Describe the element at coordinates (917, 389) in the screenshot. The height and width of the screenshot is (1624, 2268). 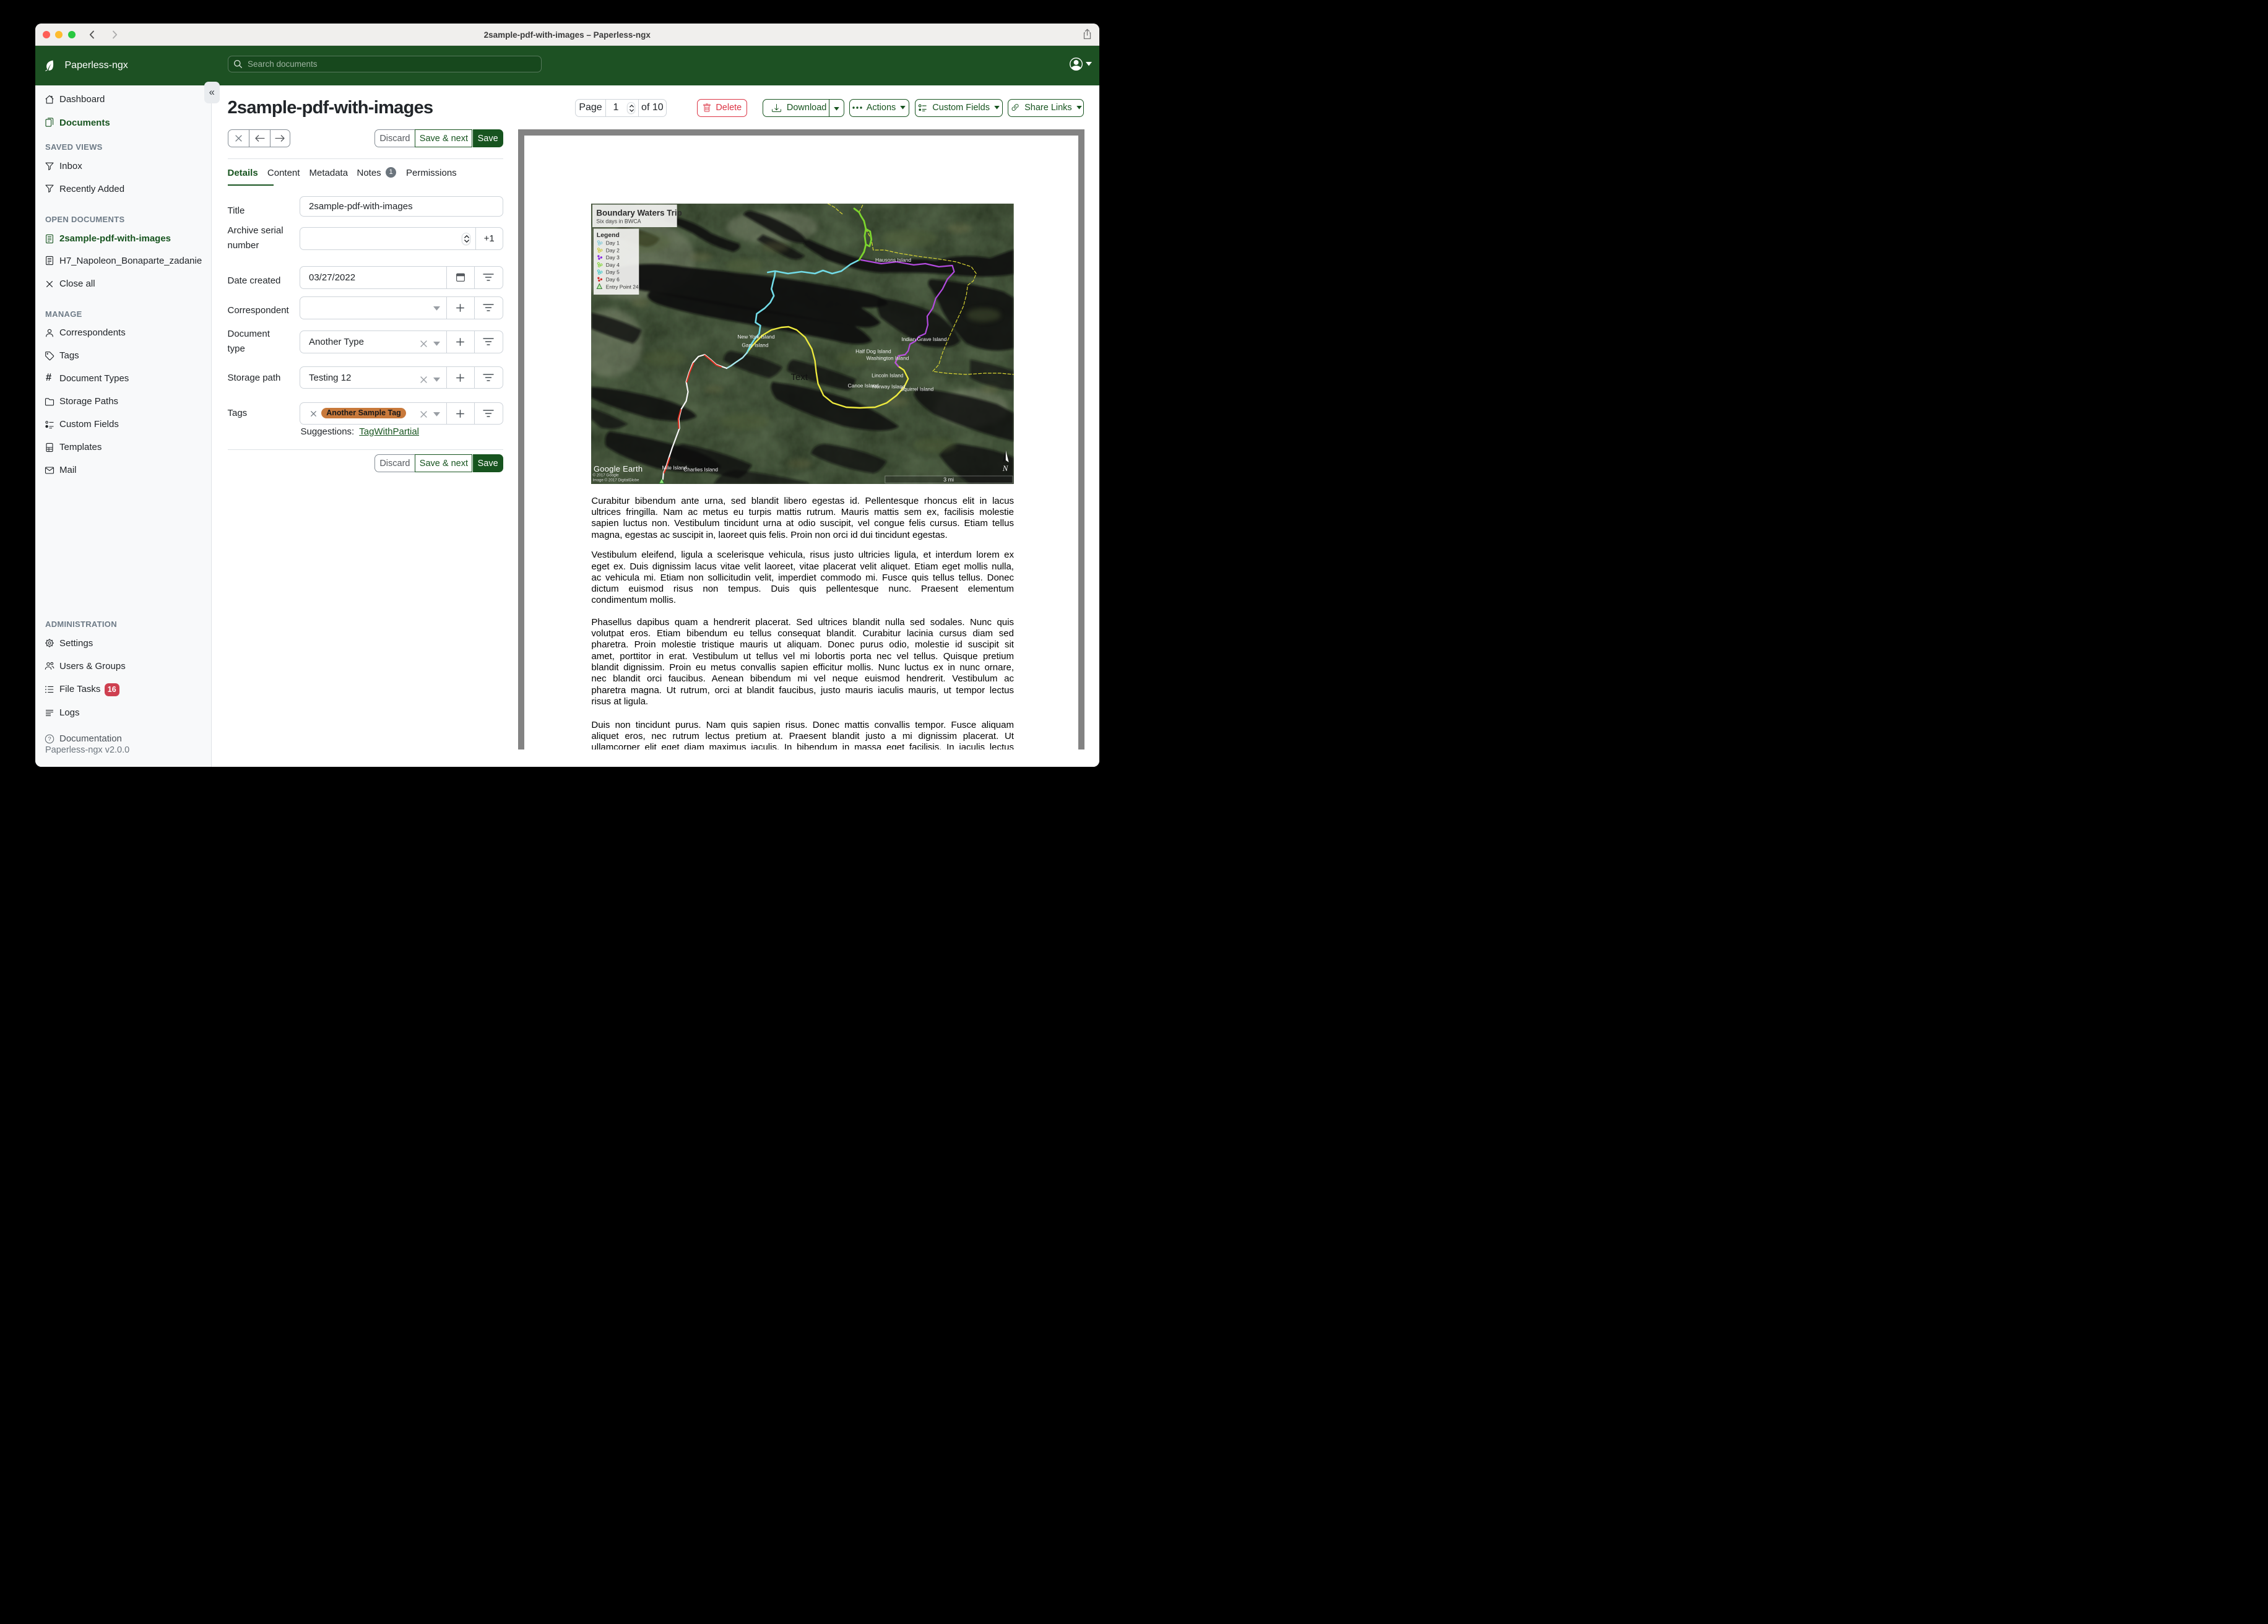
I see `svg-text: Squirrel Island` at that location.